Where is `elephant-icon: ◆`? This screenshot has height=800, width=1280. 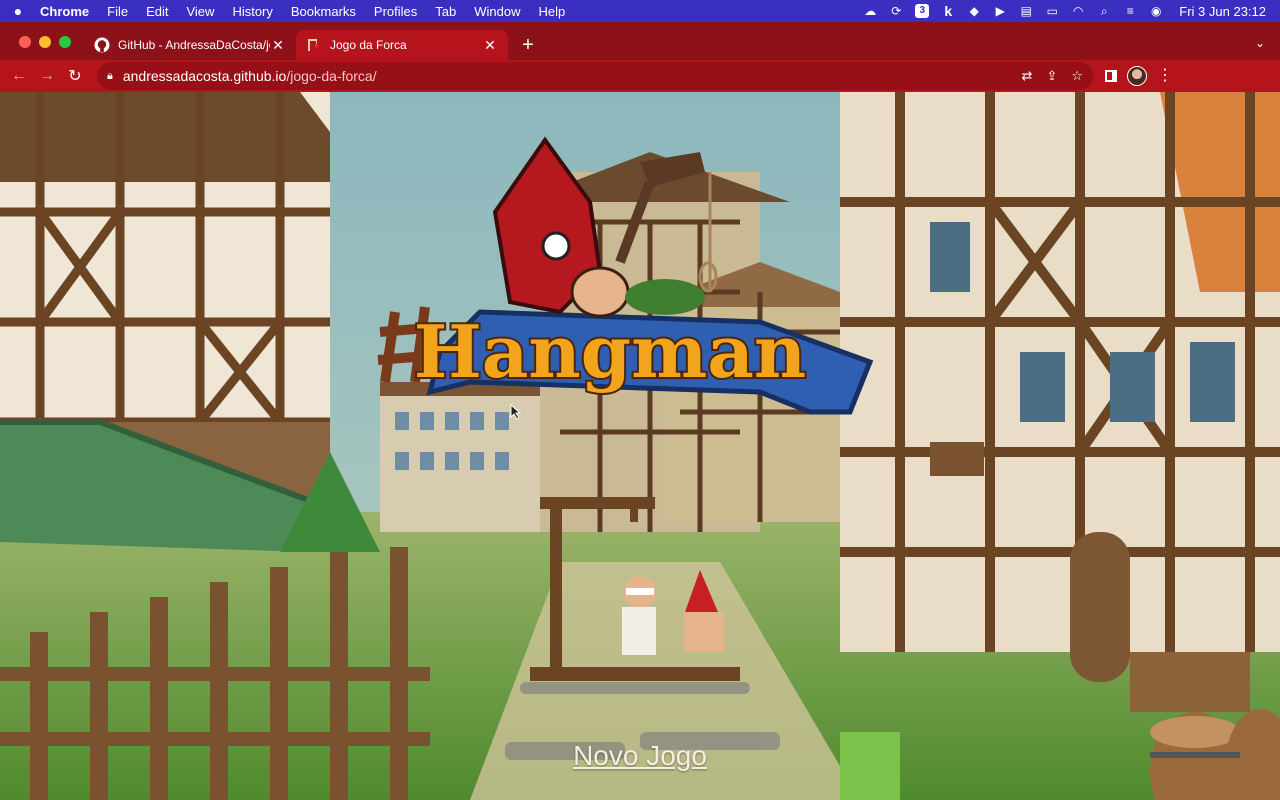 elephant-icon: ◆ is located at coordinates (974, 11).